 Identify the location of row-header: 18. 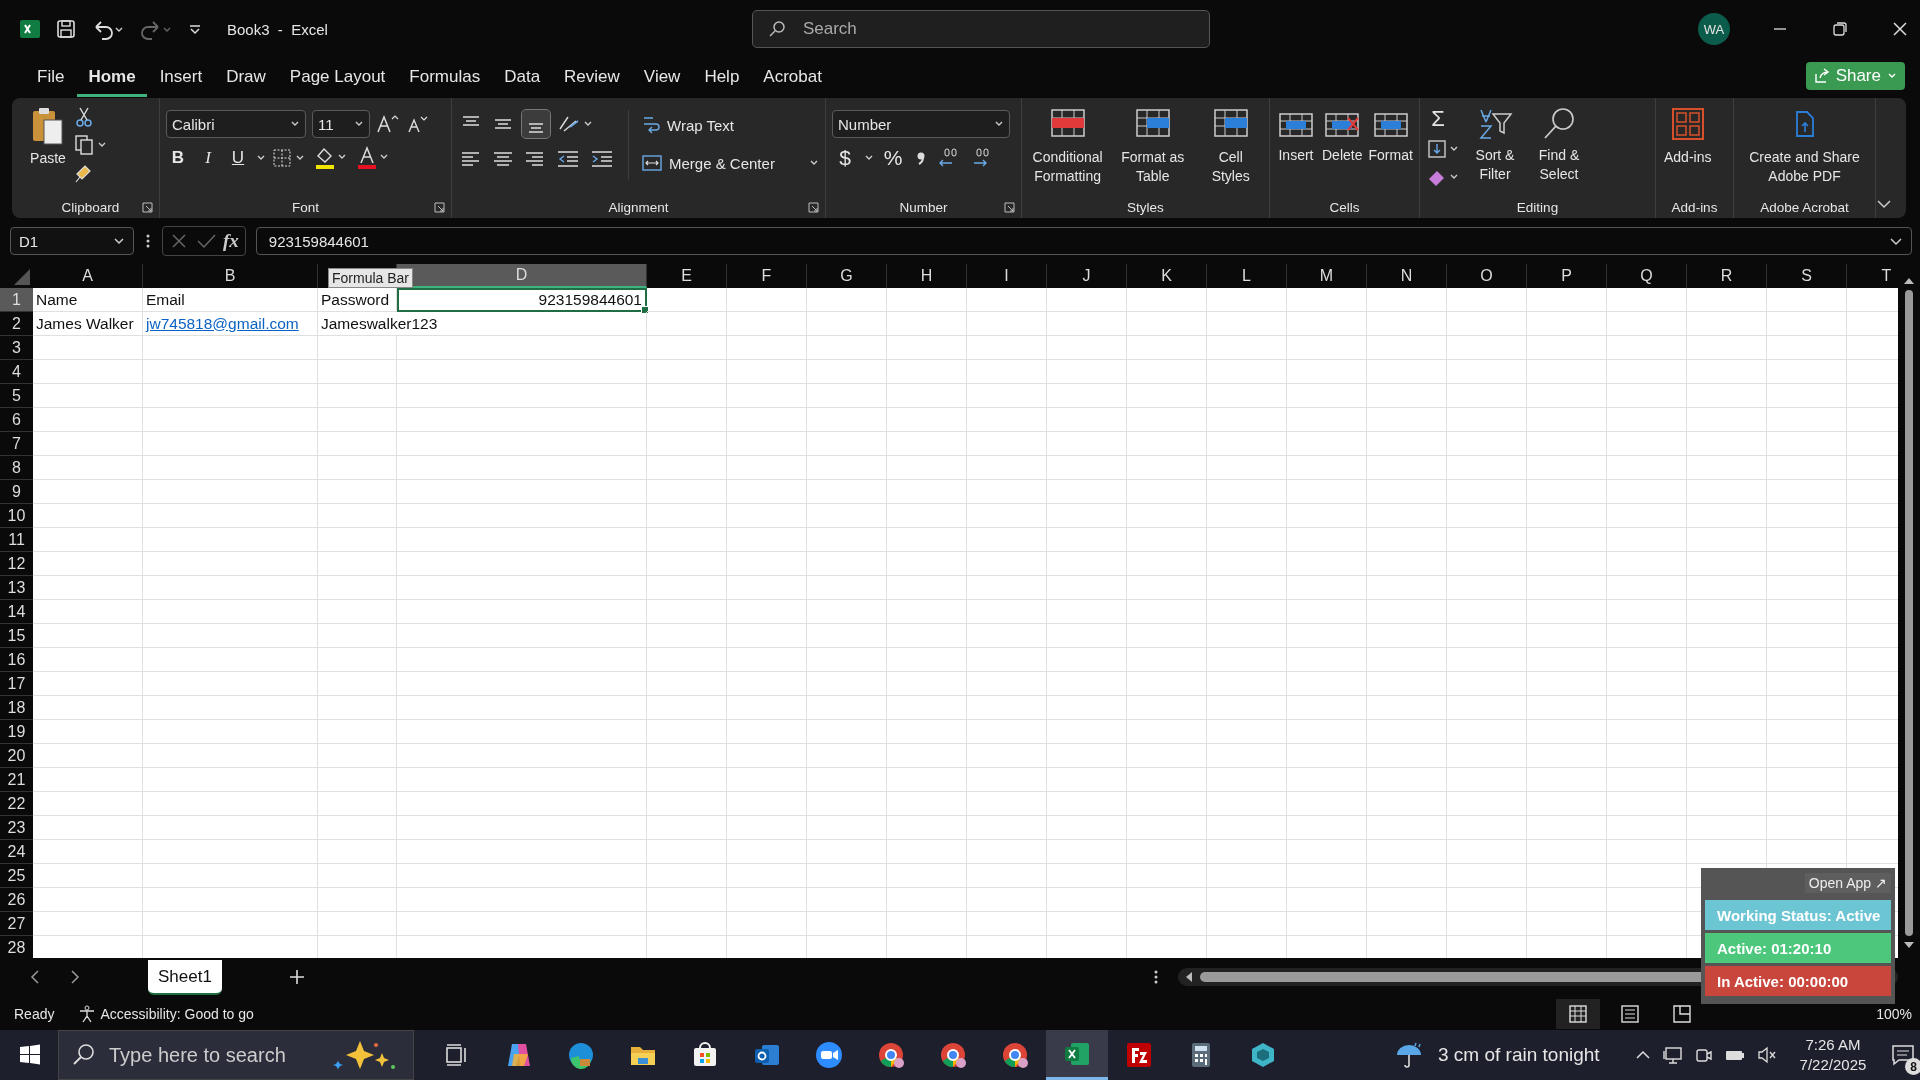
(16, 708).